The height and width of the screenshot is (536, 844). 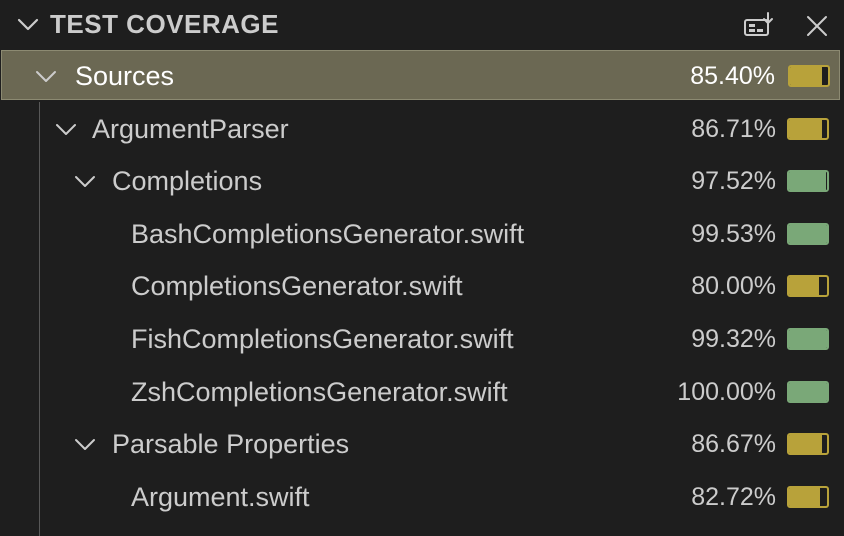 What do you see at coordinates (190, 128) in the screenshot?
I see `tree-item-label: ArgumentParser` at bounding box center [190, 128].